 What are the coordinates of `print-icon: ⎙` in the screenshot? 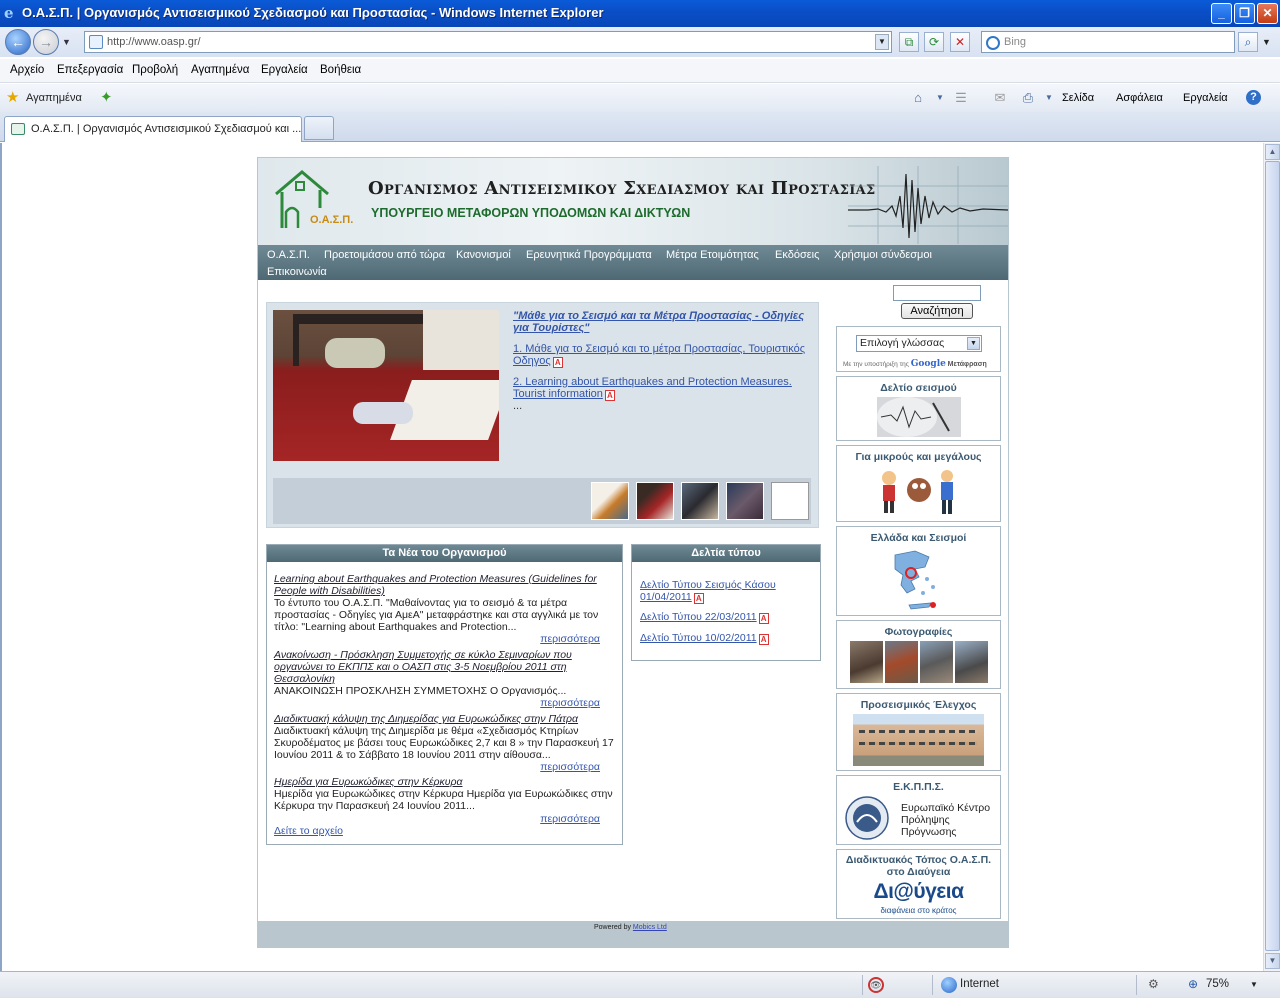 It's located at (1028, 98).